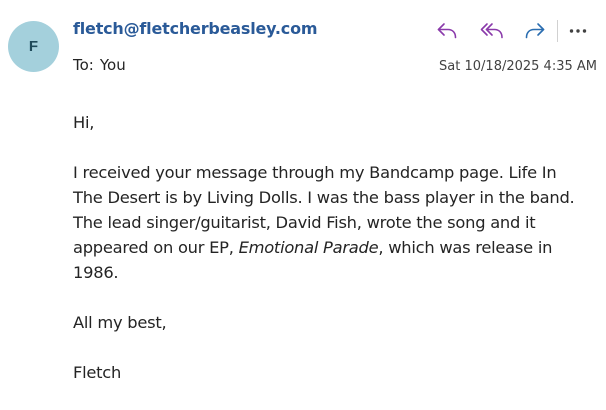  Describe the element at coordinates (113, 65) in the screenshot. I see `recipient-value: You` at that location.